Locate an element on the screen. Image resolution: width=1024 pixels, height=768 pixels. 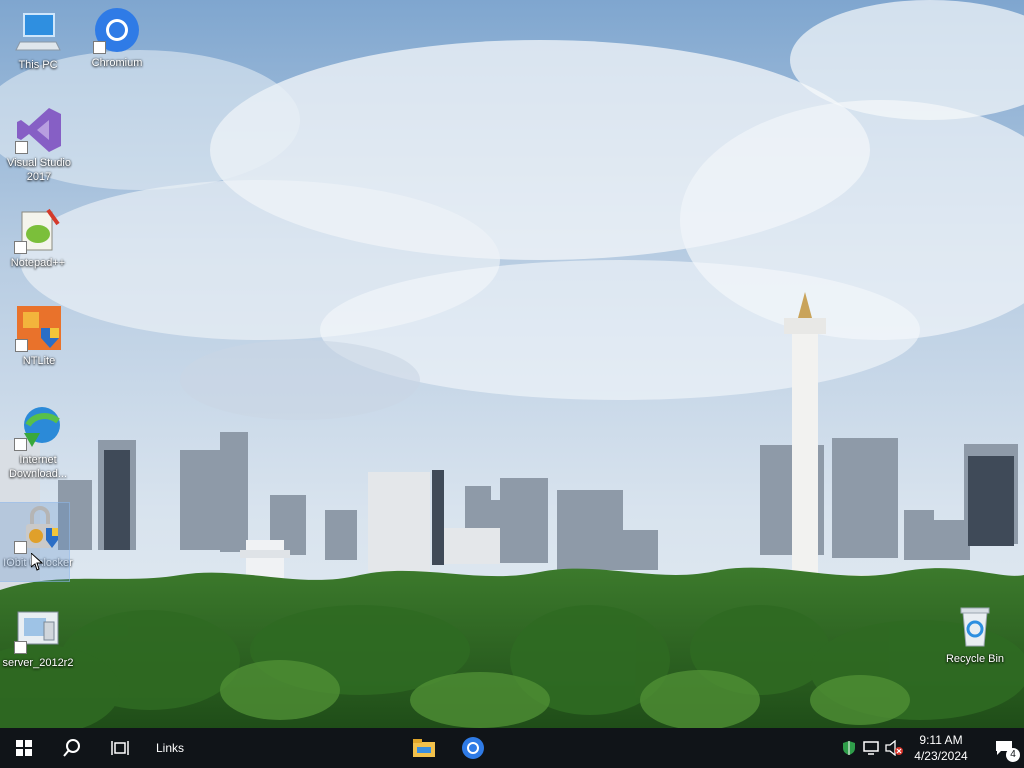
task-view-button is located at coordinates (120, 748).